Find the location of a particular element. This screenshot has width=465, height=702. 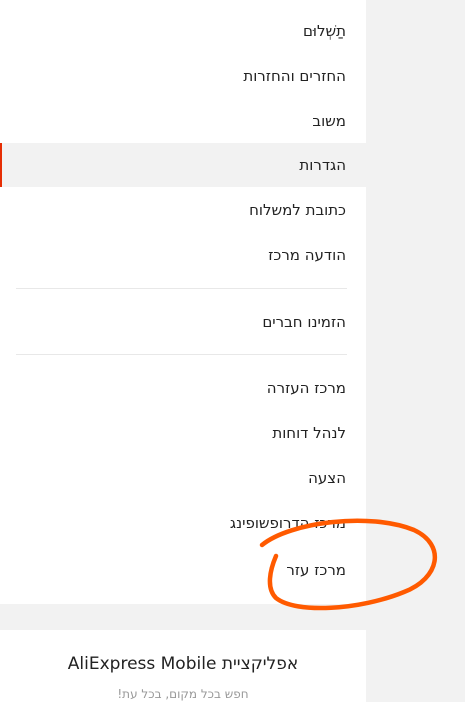

menu-item-payment: תַשְׁלוּם is located at coordinates (183, 31).